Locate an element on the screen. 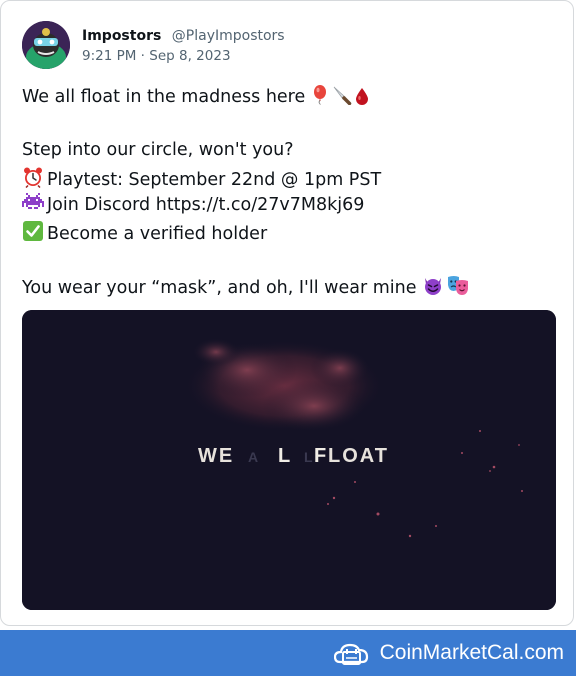  video-title-a: A is located at coordinates (254, 457).